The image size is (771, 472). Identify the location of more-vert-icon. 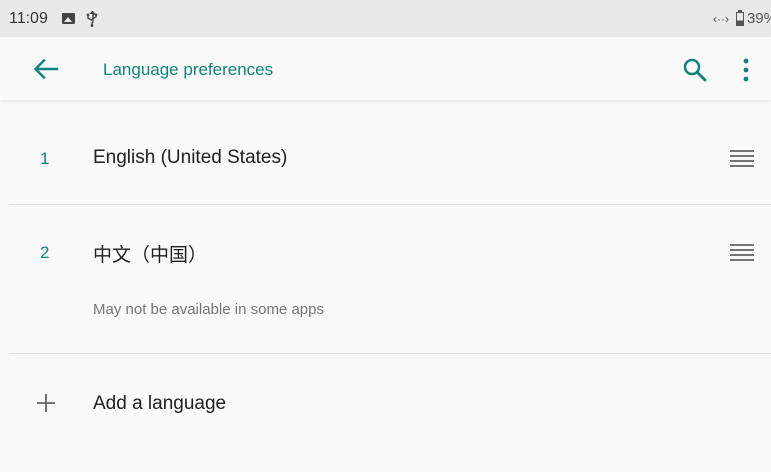
(746, 70).